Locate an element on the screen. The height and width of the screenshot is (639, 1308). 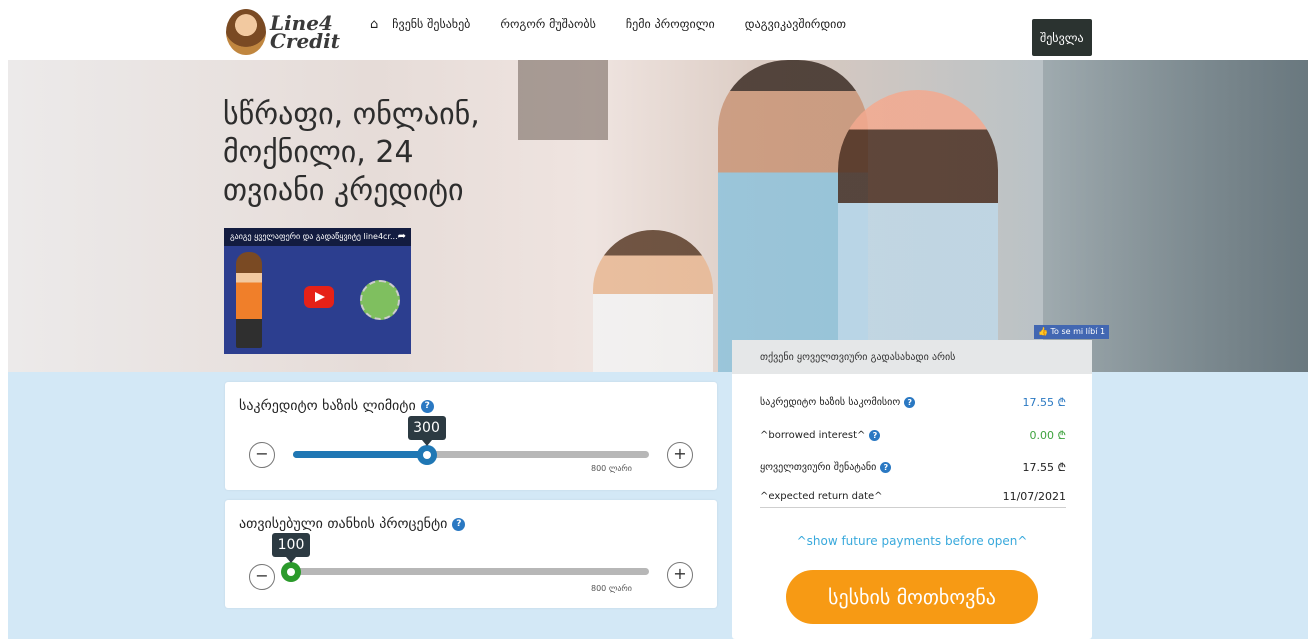
percent-slider-handle is located at coordinates (291, 572).